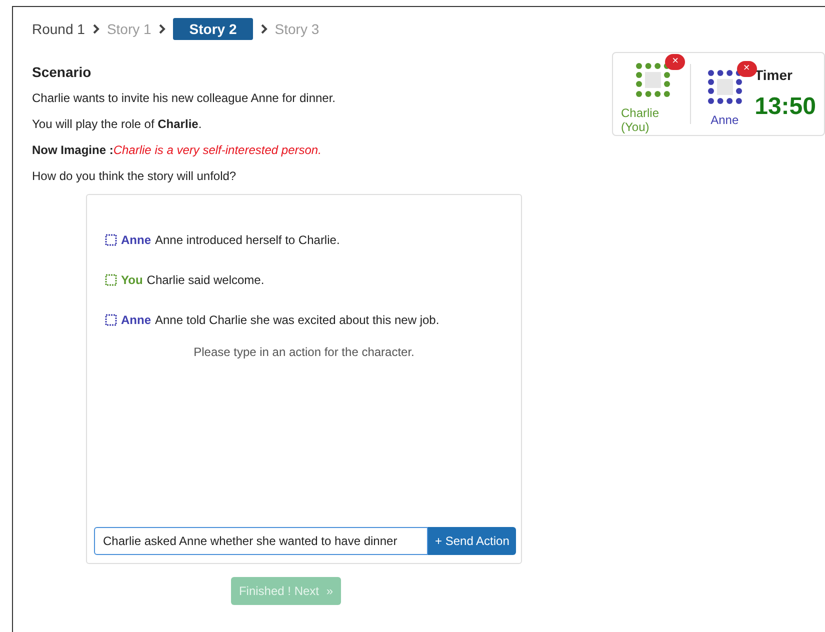 This screenshot has width=825, height=632. Describe the element at coordinates (261, 541) in the screenshot. I see `action-input-field: Charlie asked Anne whether she wanted to have dinner` at that location.